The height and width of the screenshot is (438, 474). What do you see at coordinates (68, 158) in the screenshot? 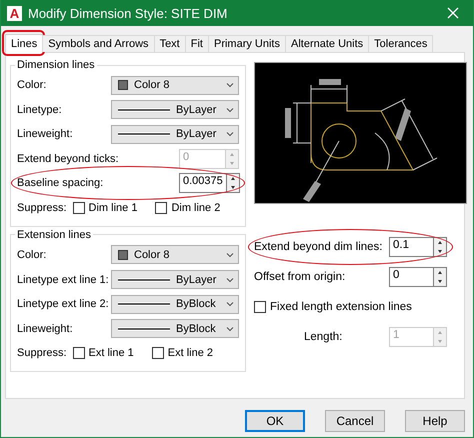
I see `field-label: Extend beyond ticks:` at bounding box center [68, 158].